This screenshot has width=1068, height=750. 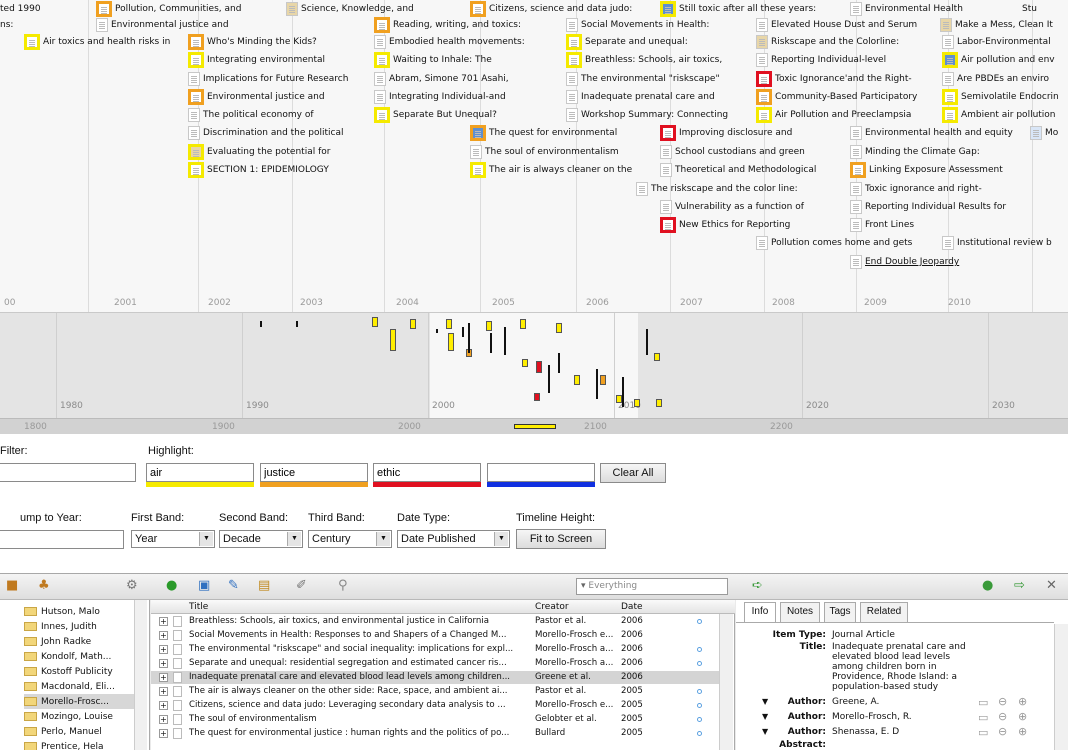 What do you see at coordinates (251, 115) in the screenshot?
I see `timeline-event: The political economy of` at bounding box center [251, 115].